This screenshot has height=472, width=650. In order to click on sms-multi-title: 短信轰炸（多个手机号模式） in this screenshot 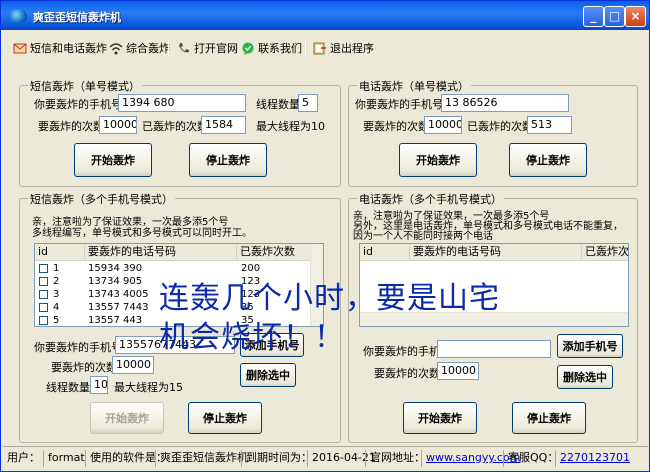, I will do `click(101, 199)`.